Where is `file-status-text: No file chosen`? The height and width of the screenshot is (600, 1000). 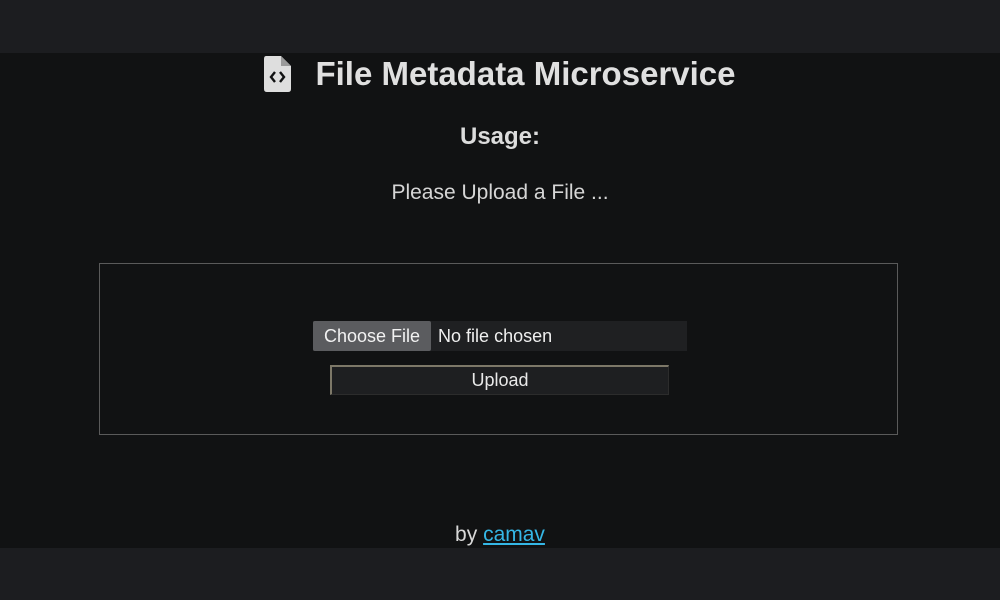 file-status-text: No file chosen is located at coordinates (495, 335).